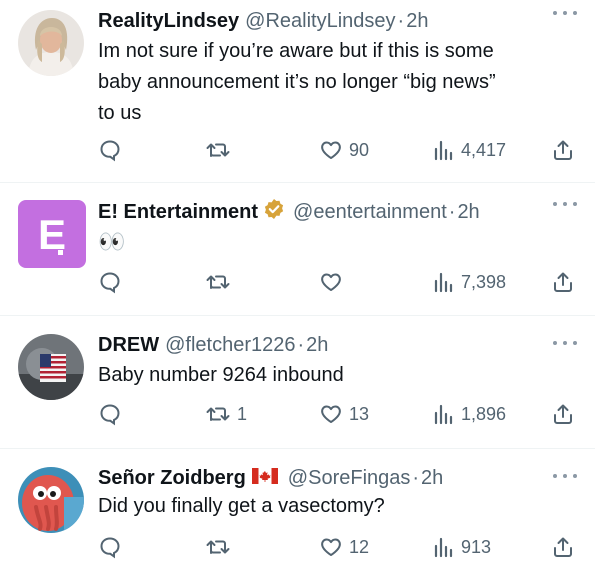 This screenshot has height=576, width=595. I want to click on tweet-text-line: Baby number 9264 inbound, so click(221, 375).